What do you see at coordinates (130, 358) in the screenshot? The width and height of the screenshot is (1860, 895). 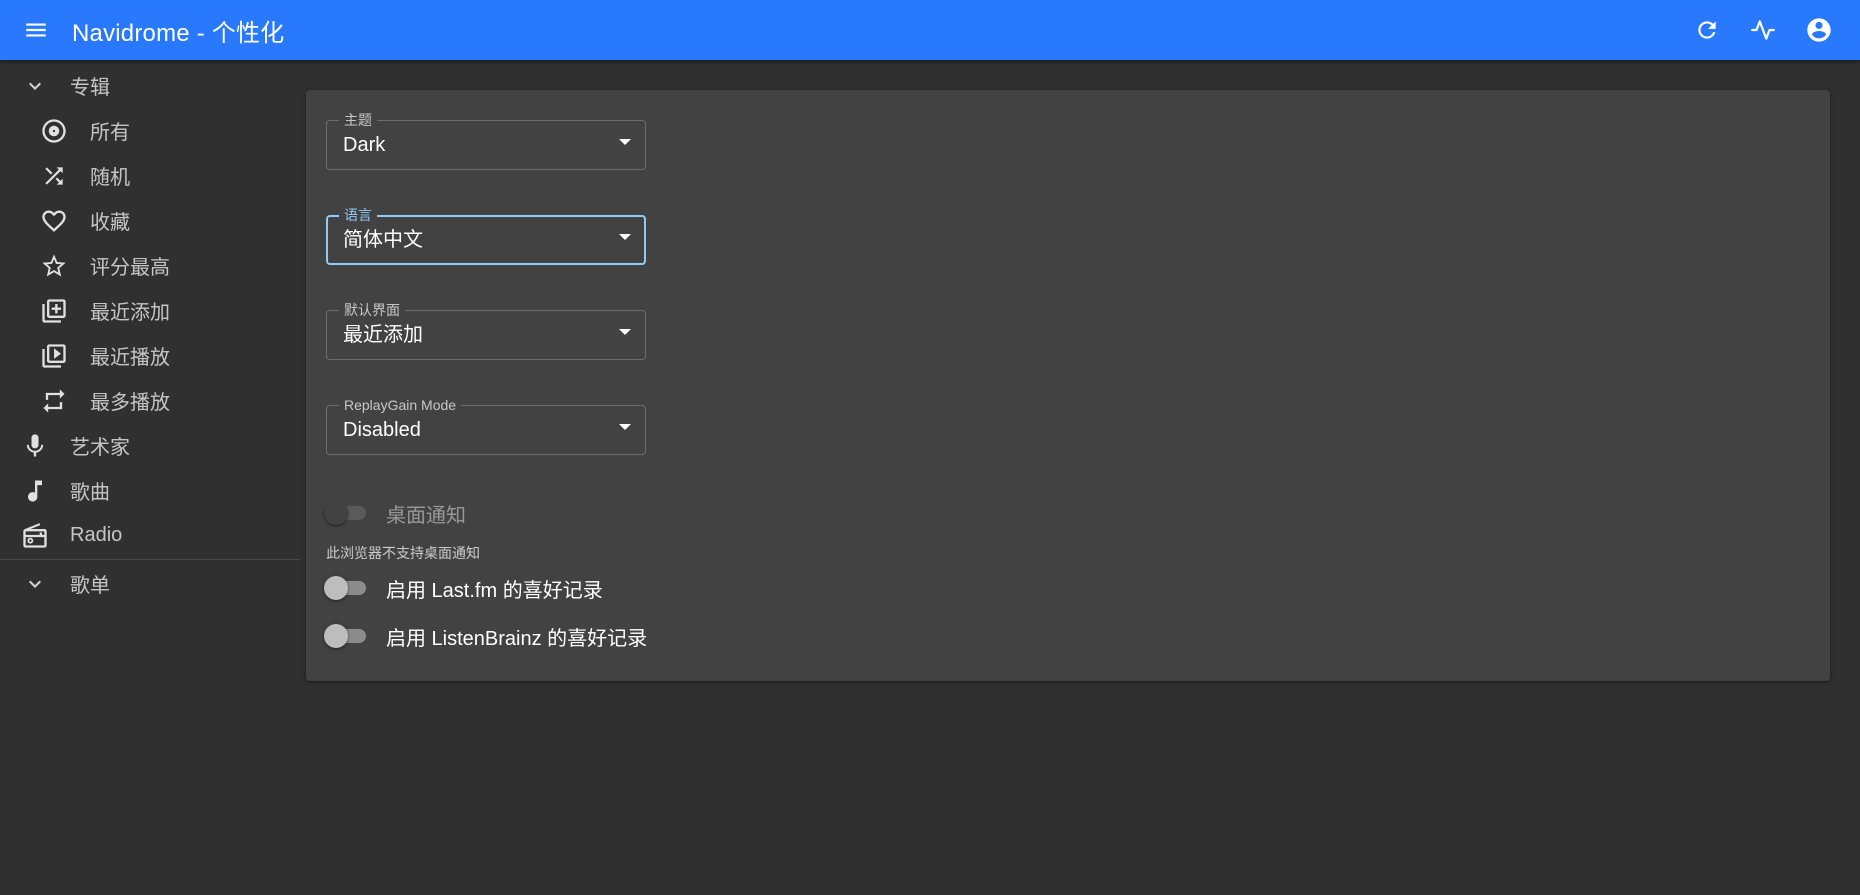 I see `sidebar-item-label: 最近播放` at bounding box center [130, 358].